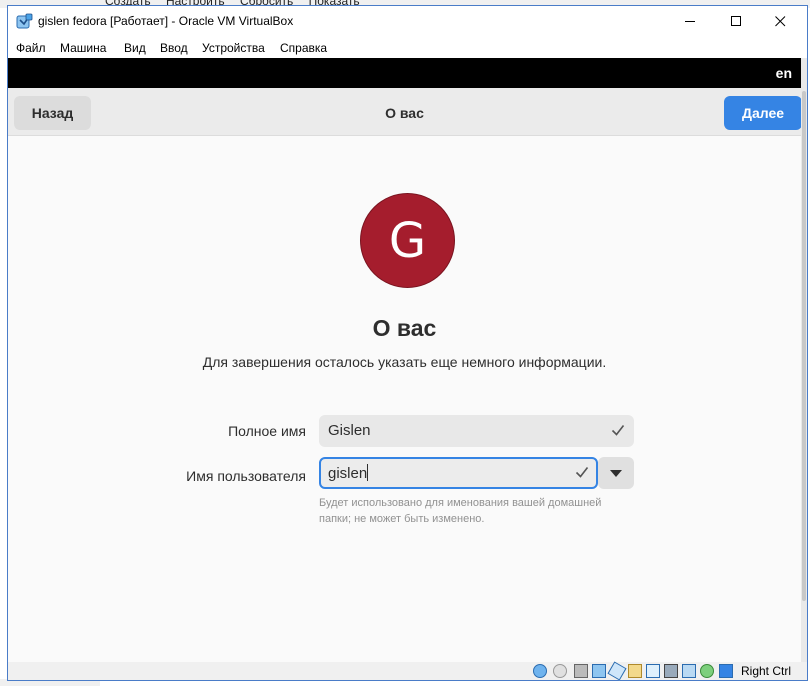 The image size is (810, 686). Describe the element at coordinates (707, 671) in the screenshot. I see `mouse-integration-icon` at that location.